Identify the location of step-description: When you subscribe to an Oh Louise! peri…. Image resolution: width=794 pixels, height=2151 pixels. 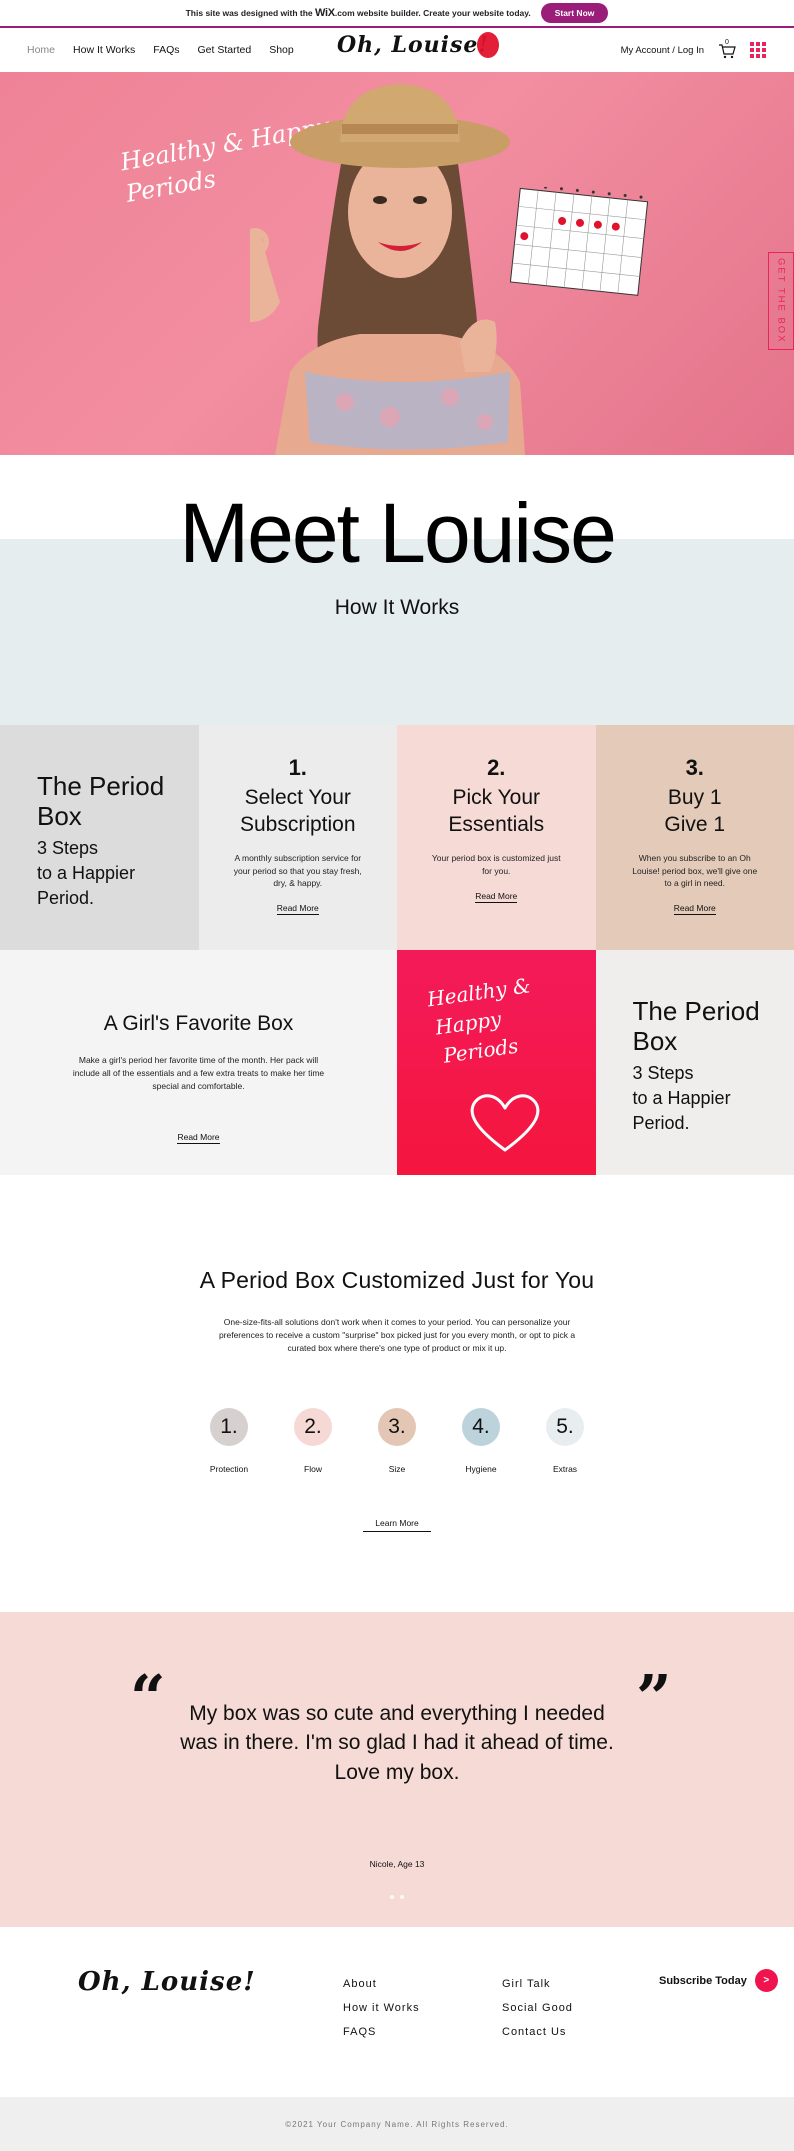
(695, 870).